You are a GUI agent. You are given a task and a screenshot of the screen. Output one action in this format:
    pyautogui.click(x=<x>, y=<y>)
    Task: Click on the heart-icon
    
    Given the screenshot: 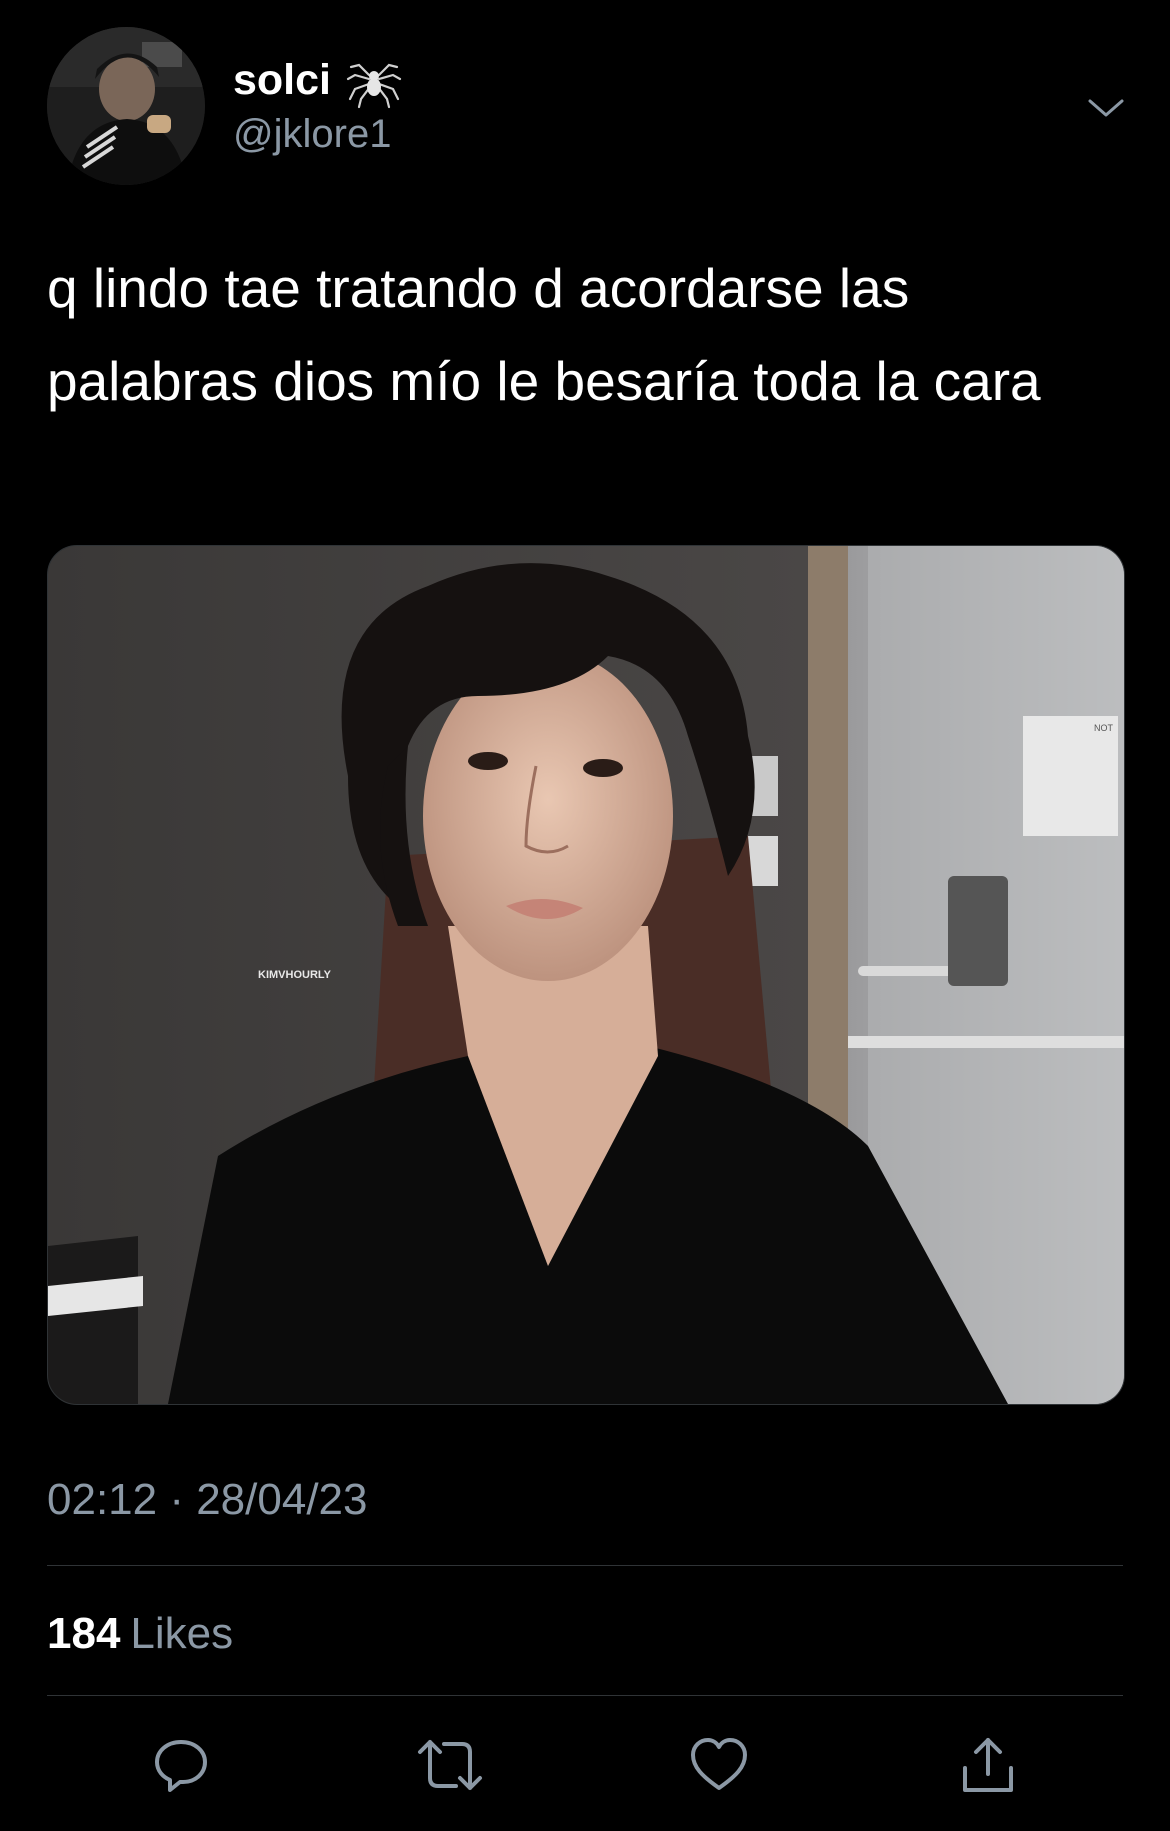 What is the action you would take?
    pyautogui.click(x=719, y=1764)
    